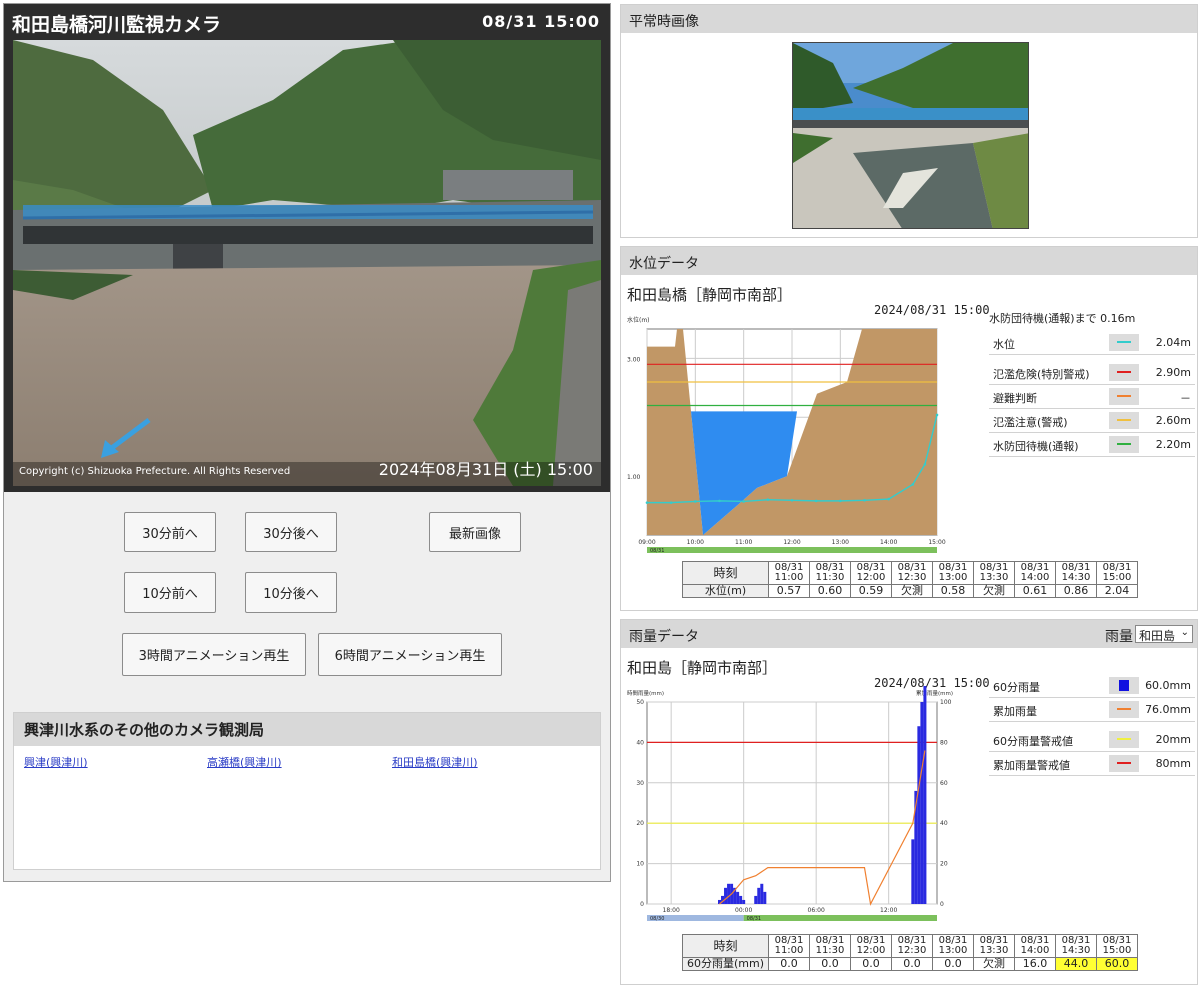  I want to click on value-cell: 0.57, so click(789, 591).